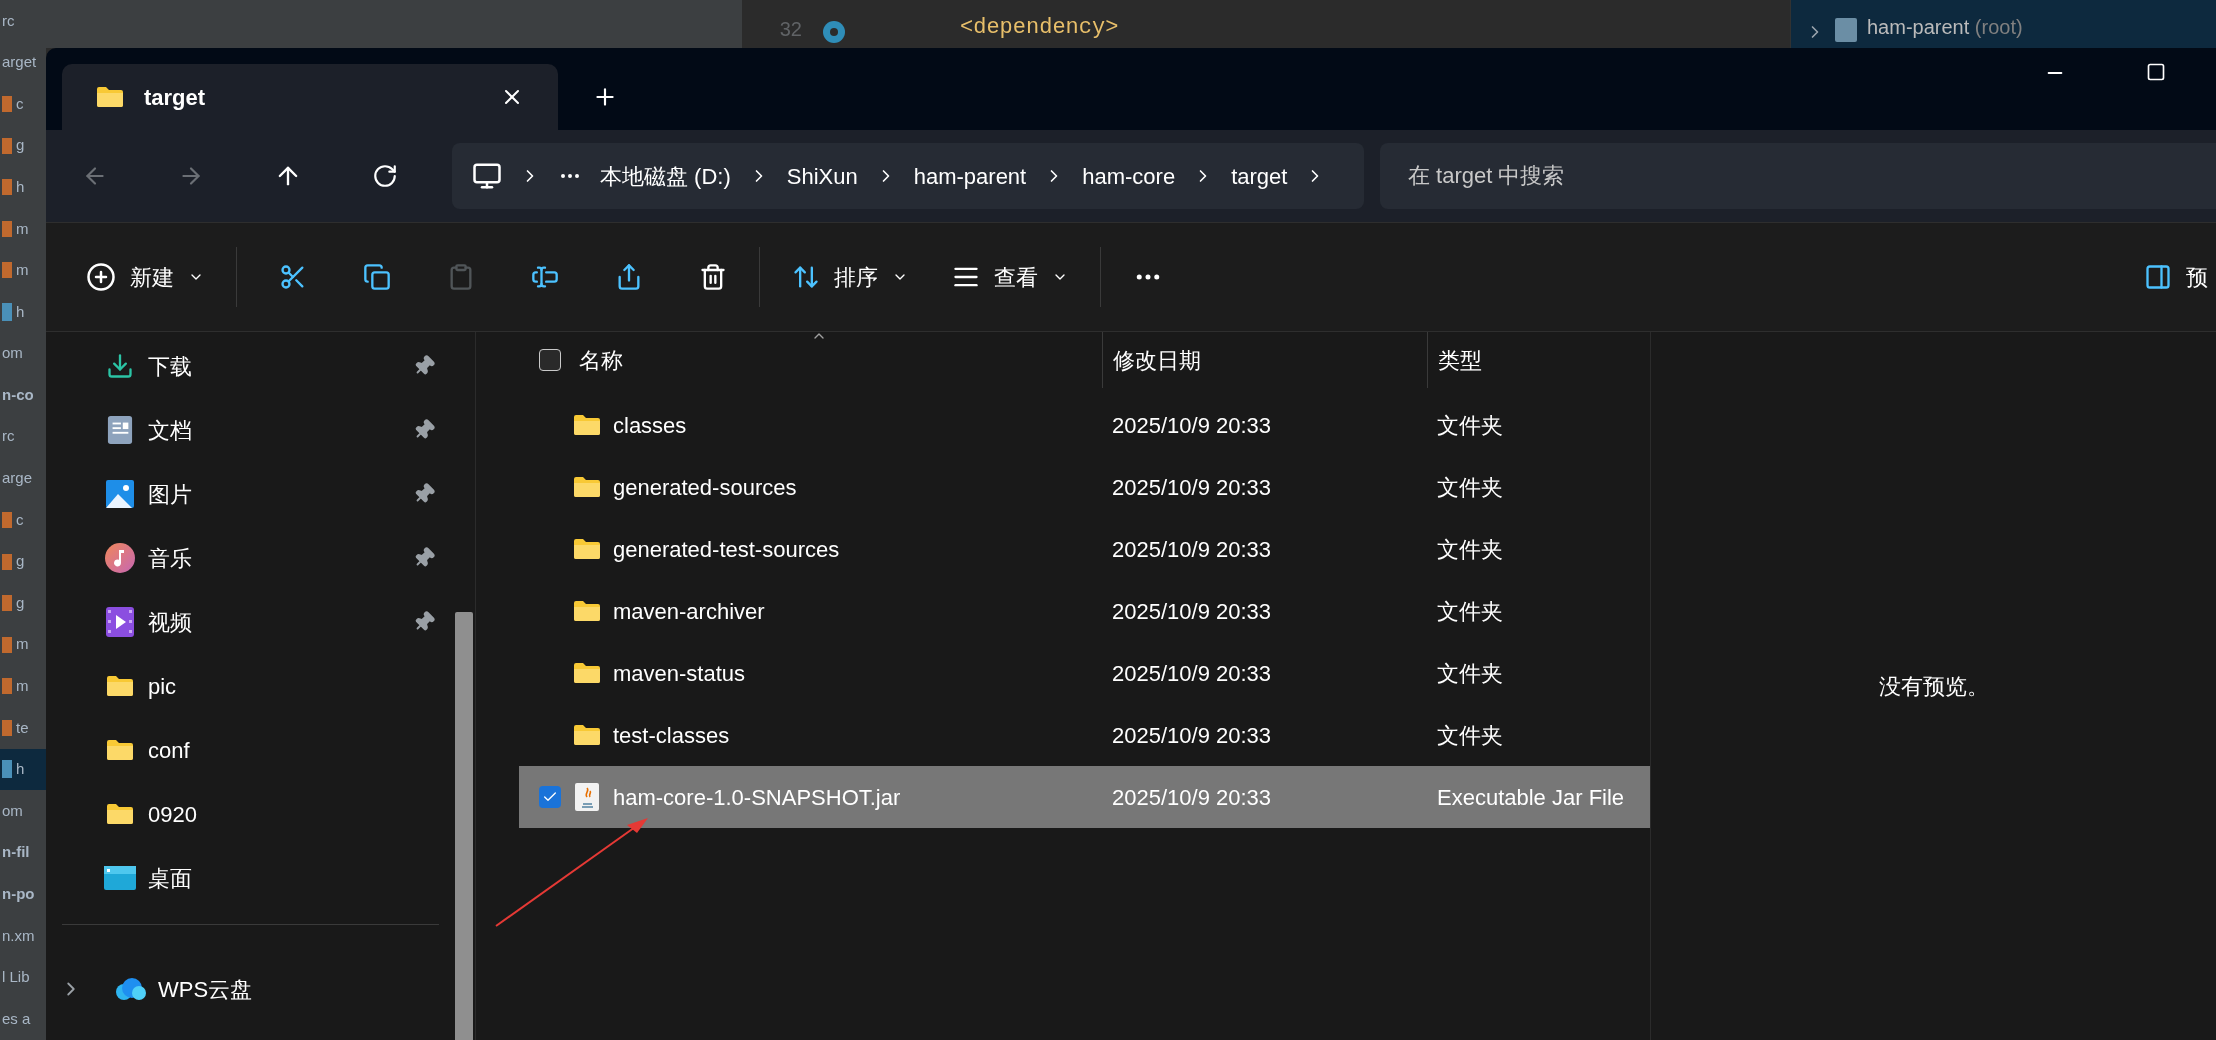 This screenshot has height=1040, width=2216. What do you see at coordinates (1259, 176) in the screenshot?
I see `breadcrumb: target` at bounding box center [1259, 176].